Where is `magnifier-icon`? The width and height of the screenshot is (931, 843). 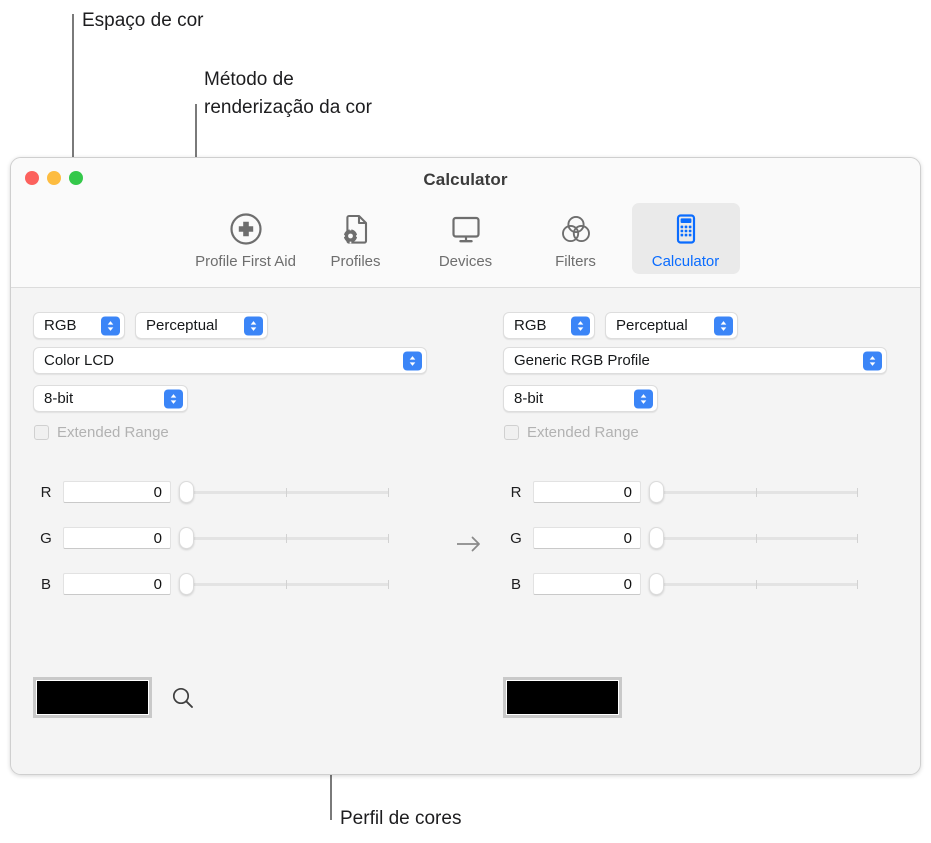 magnifier-icon is located at coordinates (183, 698).